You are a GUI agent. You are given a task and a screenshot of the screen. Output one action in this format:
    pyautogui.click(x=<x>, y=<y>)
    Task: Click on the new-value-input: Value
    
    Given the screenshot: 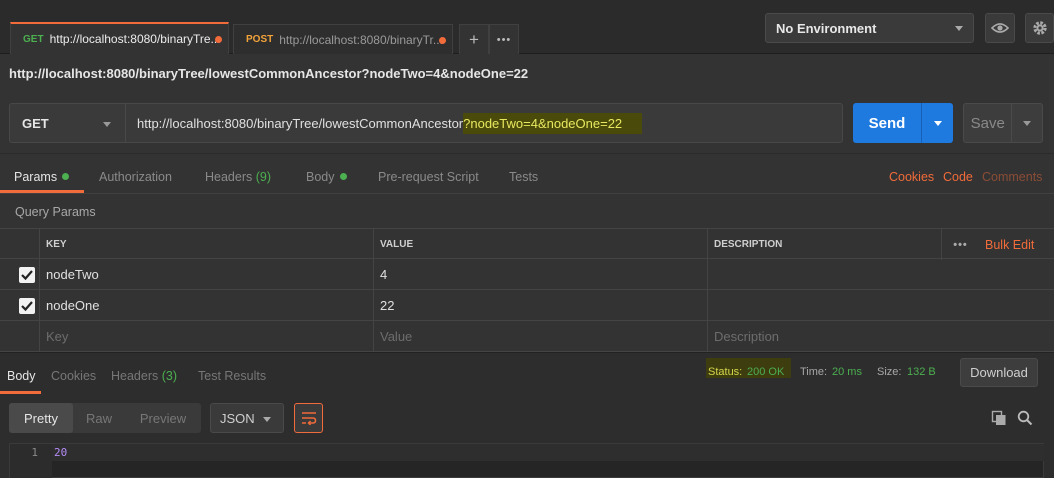 What is the action you would take?
    pyautogui.click(x=540, y=336)
    